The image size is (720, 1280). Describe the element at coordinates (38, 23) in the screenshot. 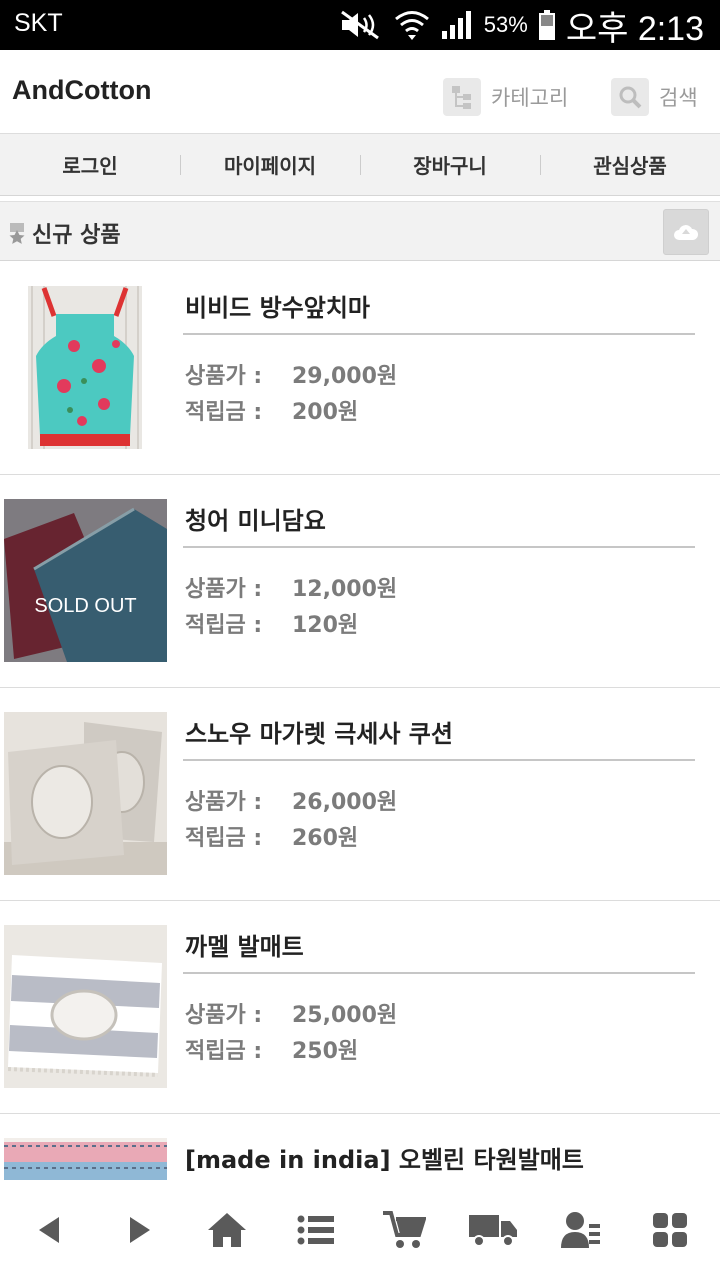

I see `carrier-label: SKT` at that location.